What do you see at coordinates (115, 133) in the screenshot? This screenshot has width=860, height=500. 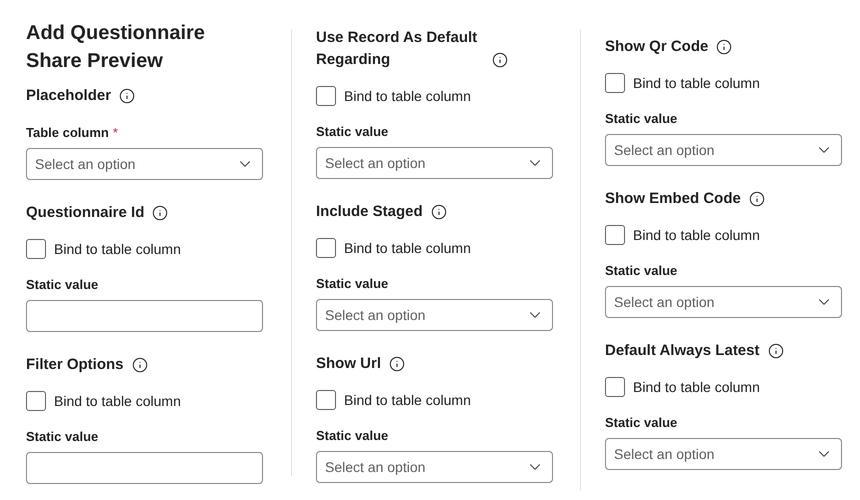 I see `required-mark: *` at bounding box center [115, 133].